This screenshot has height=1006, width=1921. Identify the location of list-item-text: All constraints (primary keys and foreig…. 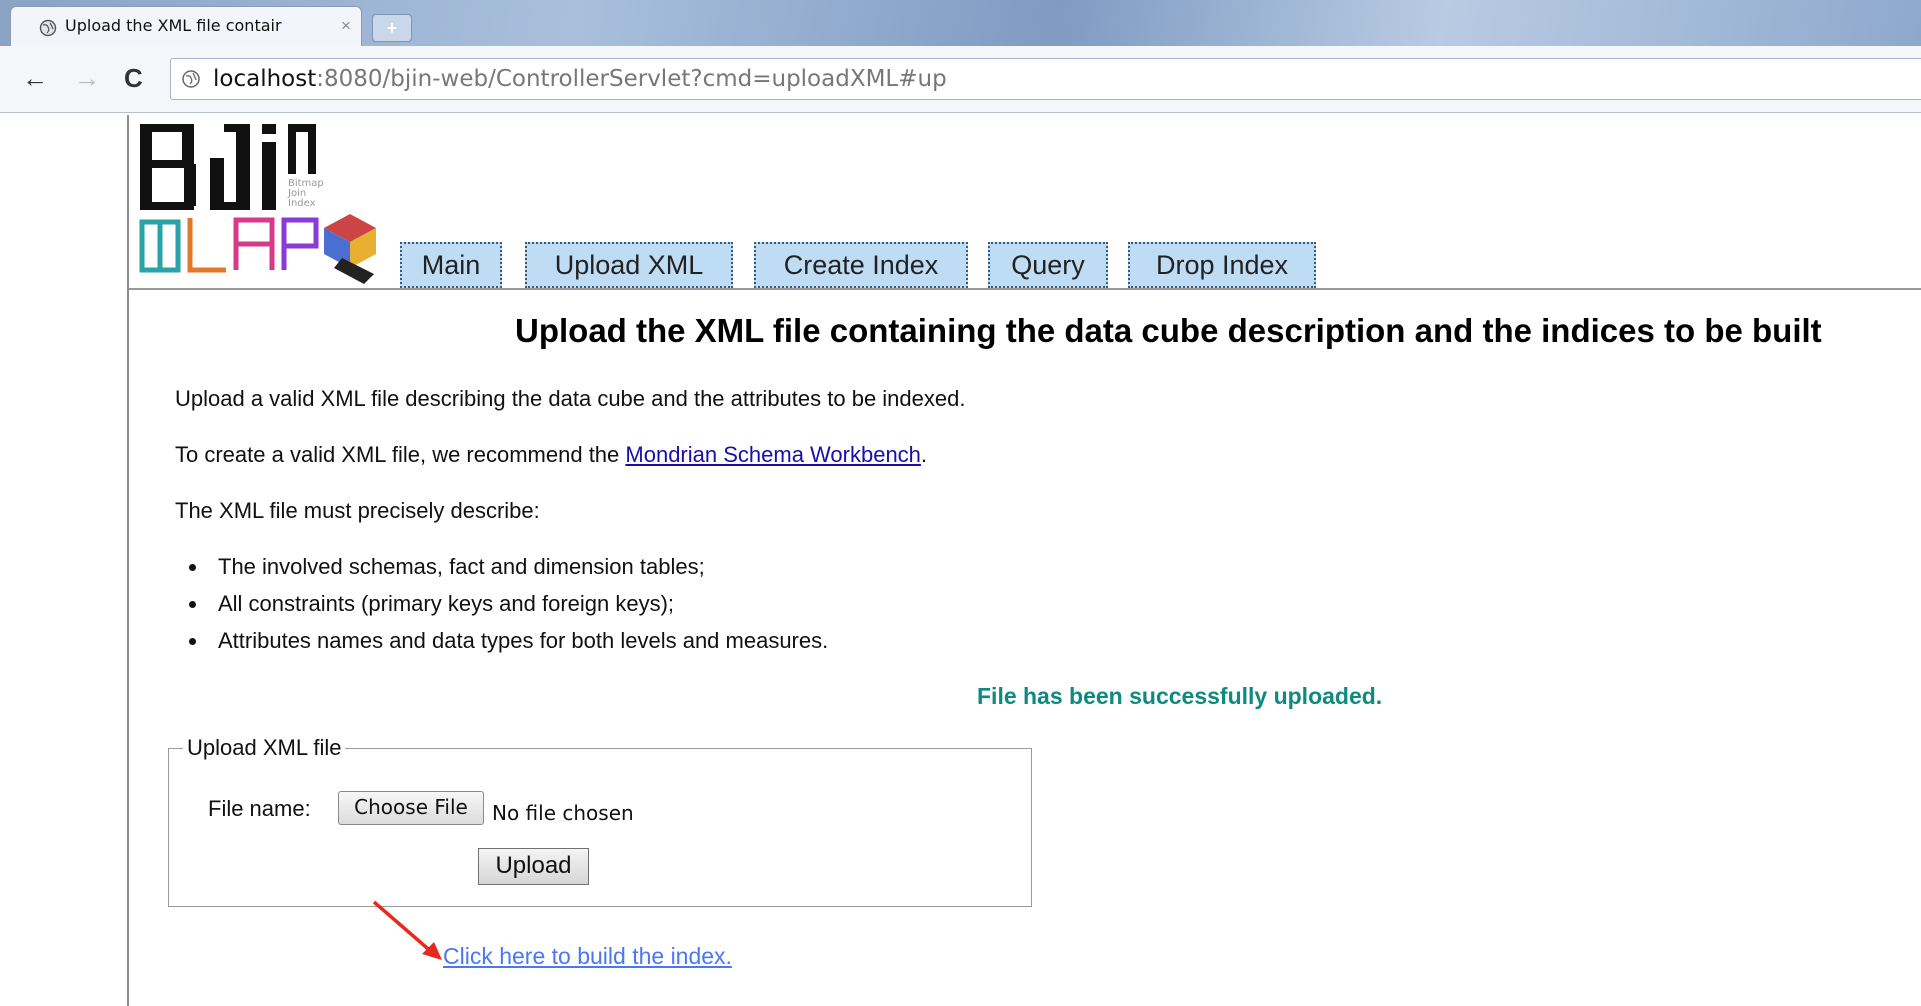
(446, 603).